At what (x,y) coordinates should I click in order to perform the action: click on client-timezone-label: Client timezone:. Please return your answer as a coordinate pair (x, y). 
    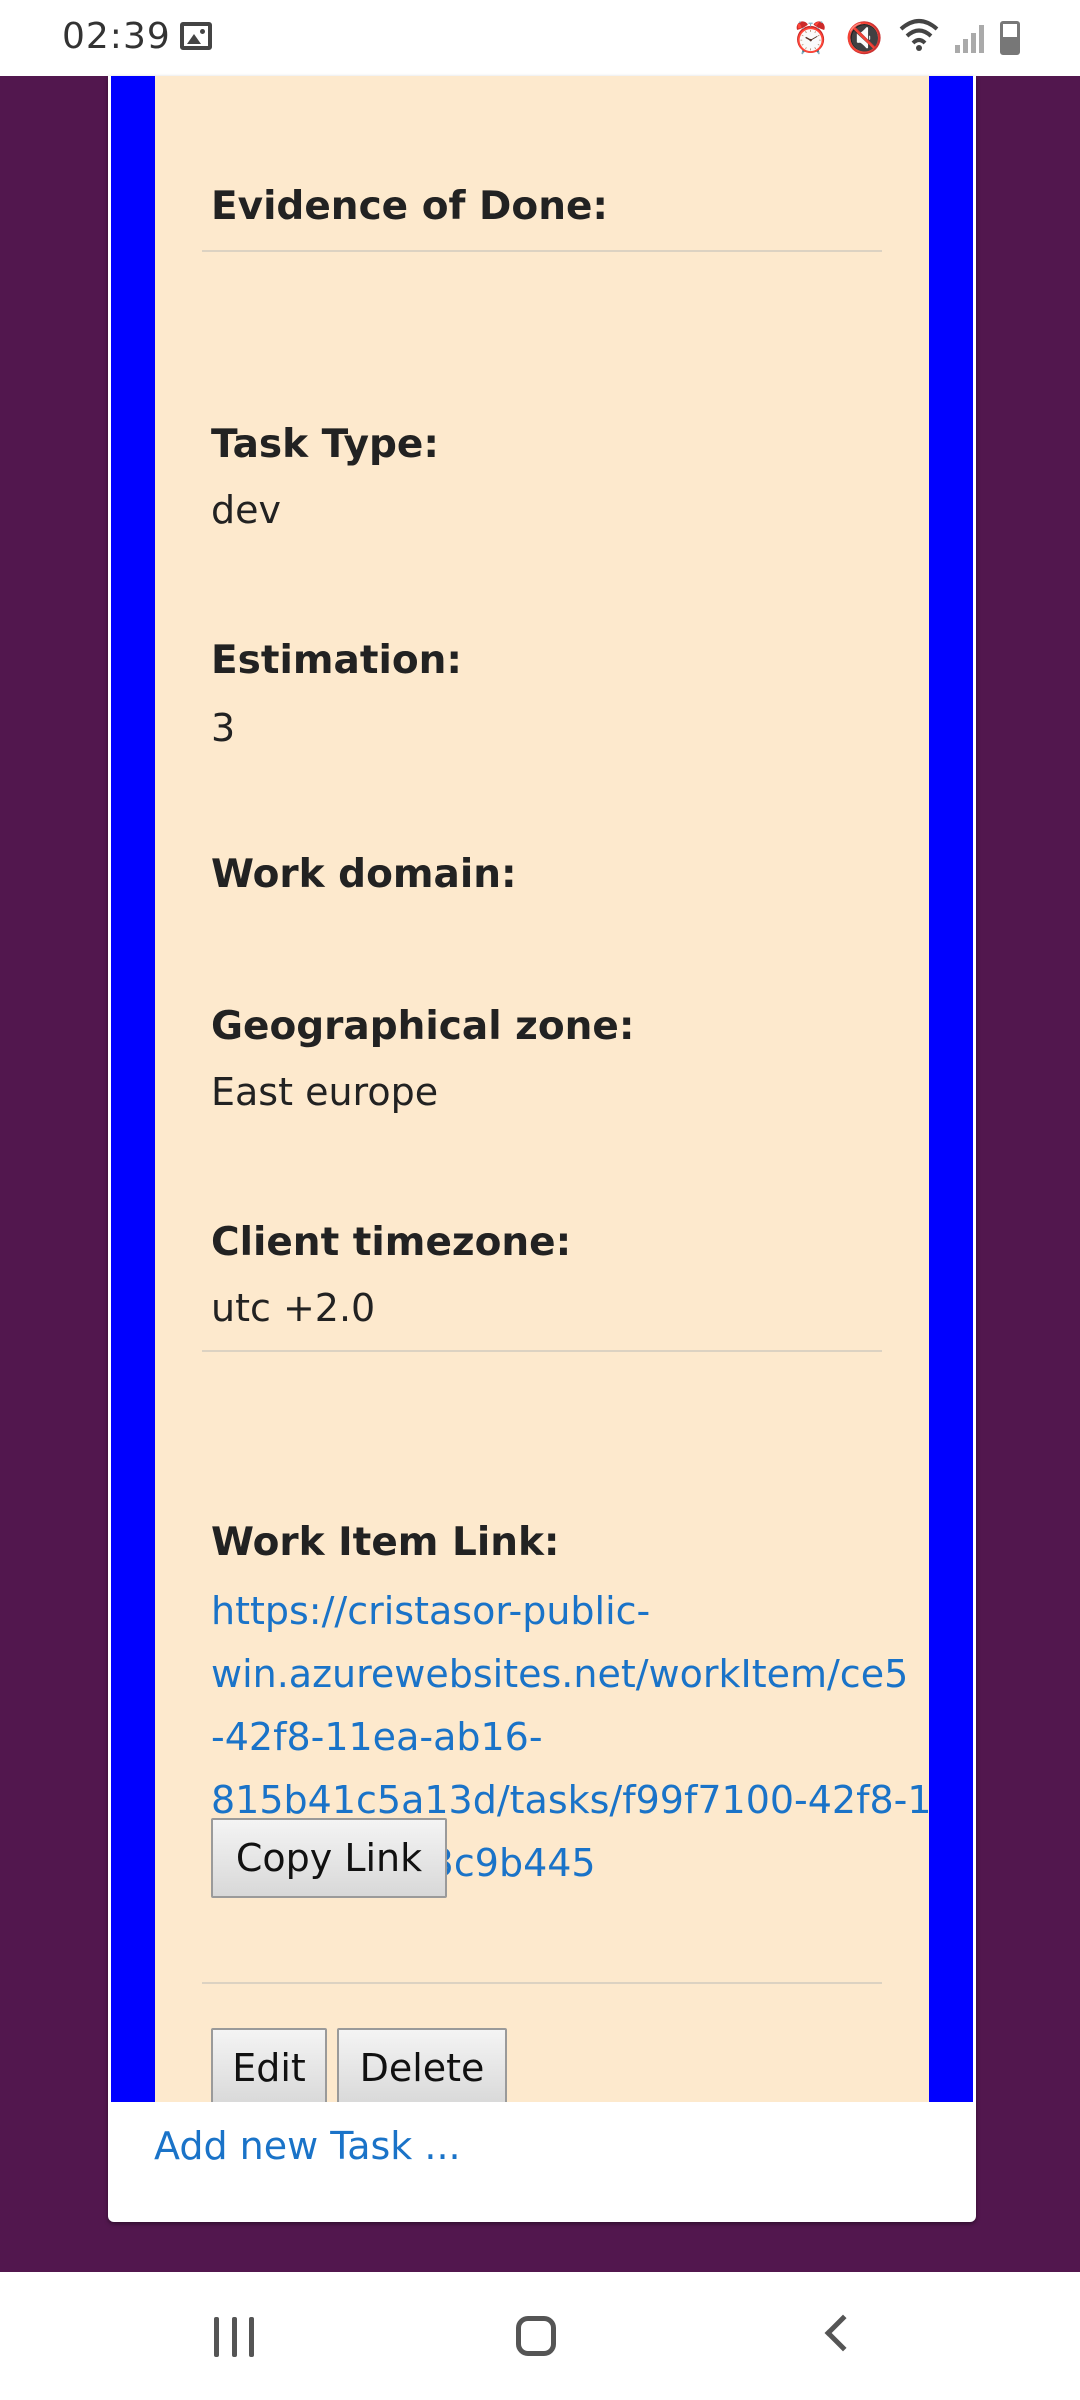
    Looking at the image, I should click on (391, 1242).